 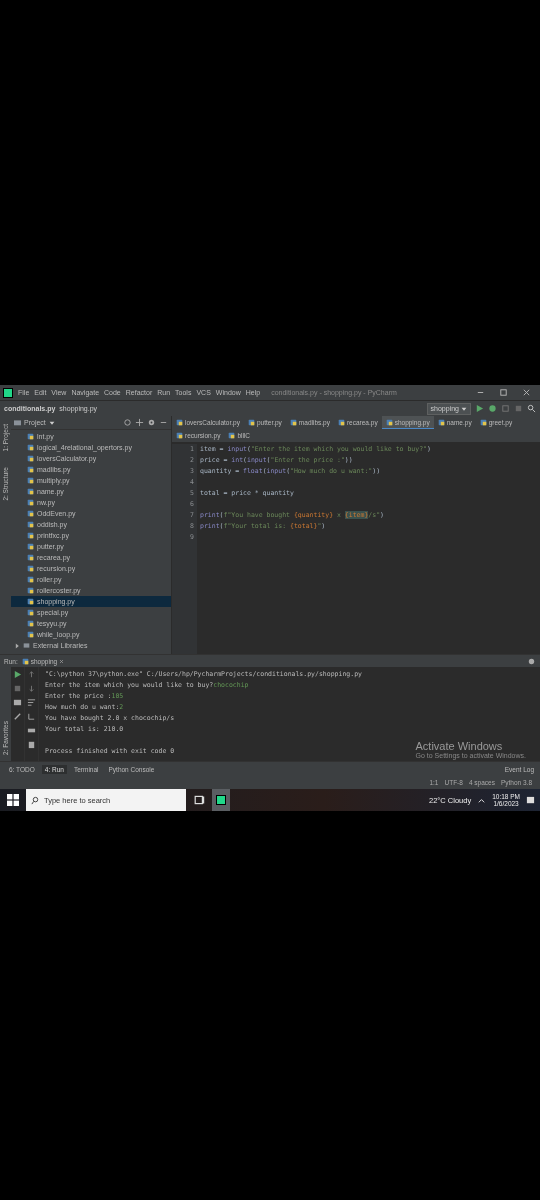 I want to click on pycharm-taskbar-icon, so click(x=221, y=800).